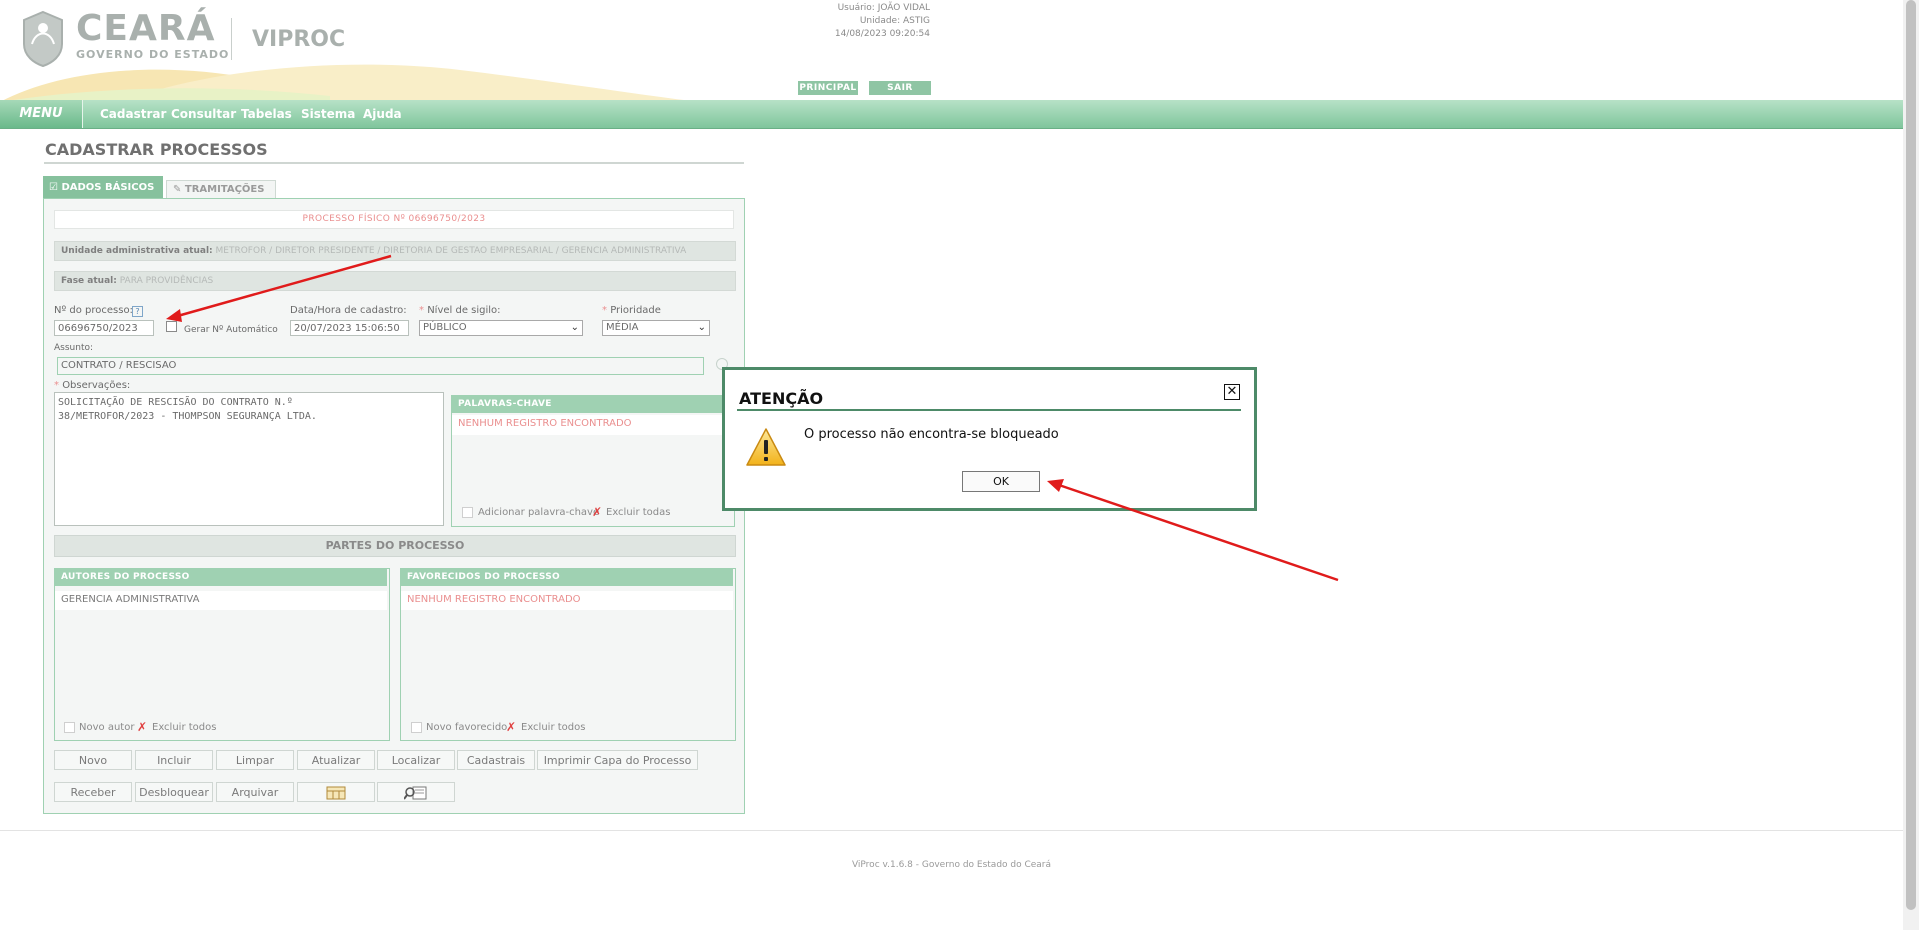 The width and height of the screenshot is (1919, 930). Describe the element at coordinates (279, 288) in the screenshot. I see `annotation-arrow-to-checkbox` at that location.